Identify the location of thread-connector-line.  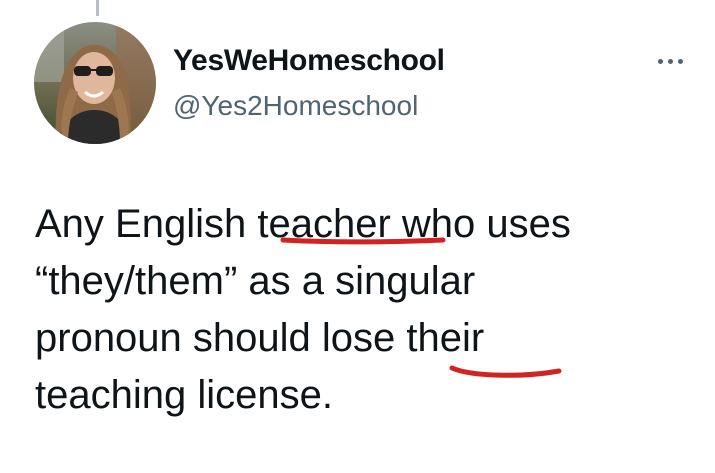
(97, 8).